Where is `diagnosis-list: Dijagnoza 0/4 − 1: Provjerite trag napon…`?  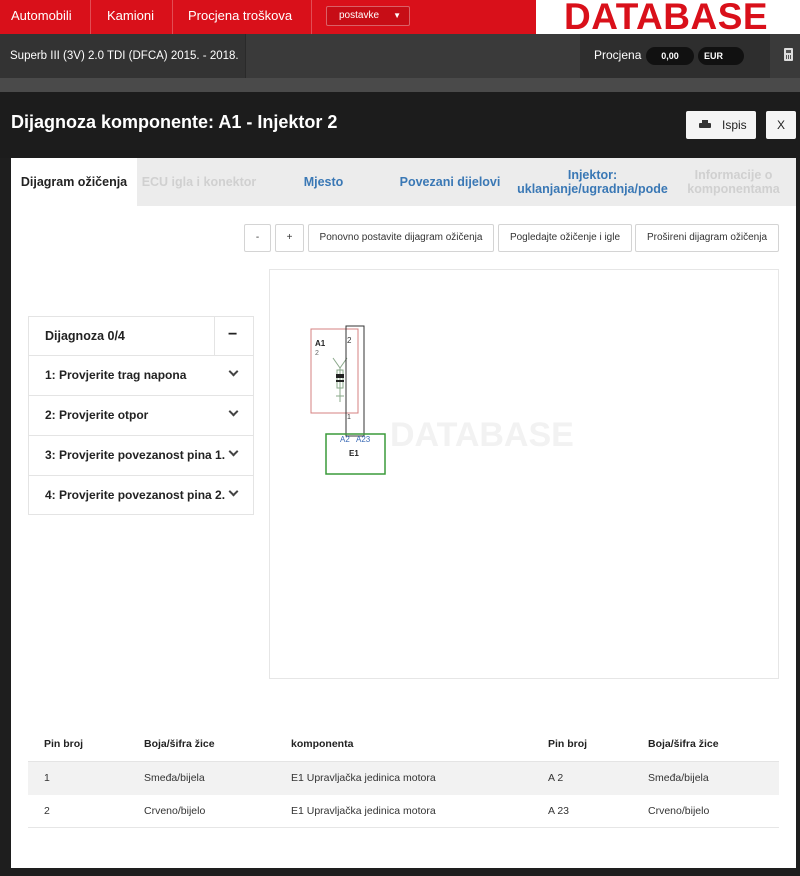
diagnosis-list: Dijagnoza 0/4 − 1: Provjerite trag napon… is located at coordinates (141, 415).